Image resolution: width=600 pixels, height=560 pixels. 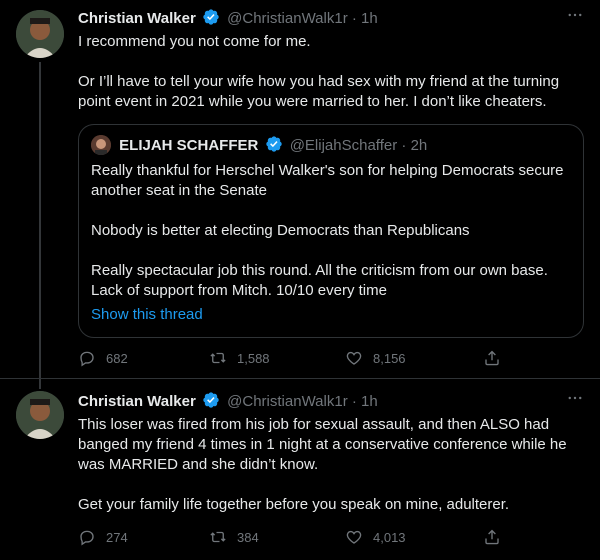 What do you see at coordinates (389, 537) in the screenshot?
I see `like-count: 4,013` at bounding box center [389, 537].